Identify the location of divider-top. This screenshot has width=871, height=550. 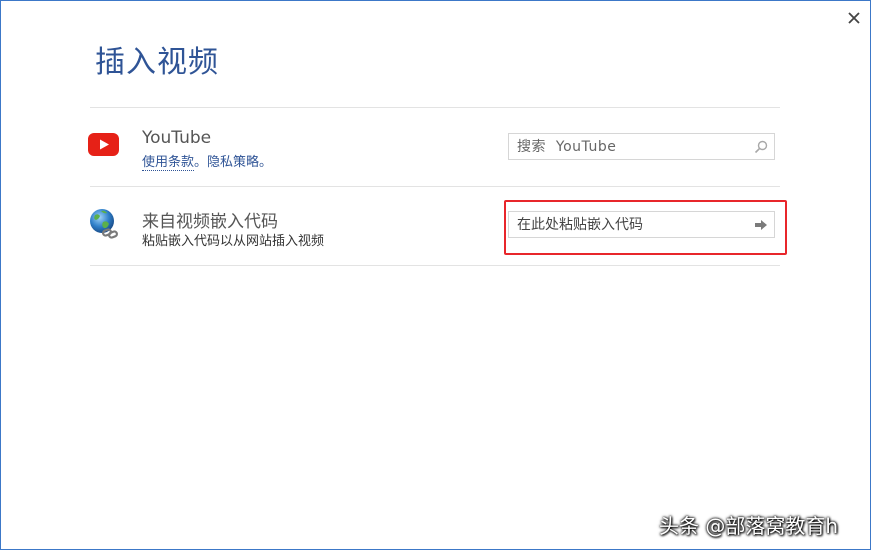
(435, 107).